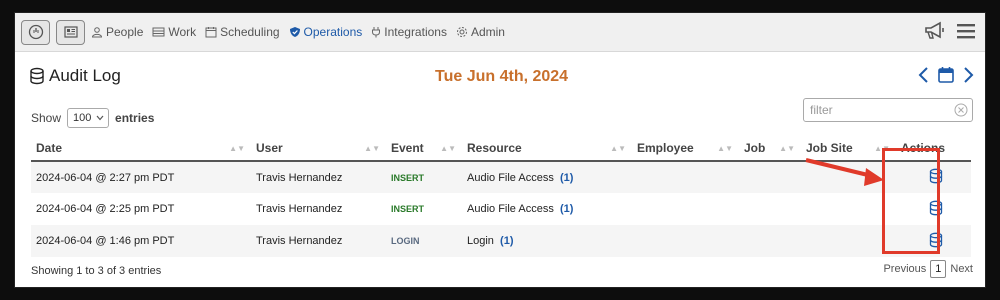 Image resolution: width=1000 pixels, height=300 pixels. Describe the element at coordinates (487, 32) in the screenshot. I see `nav-item-label: Admin` at that location.